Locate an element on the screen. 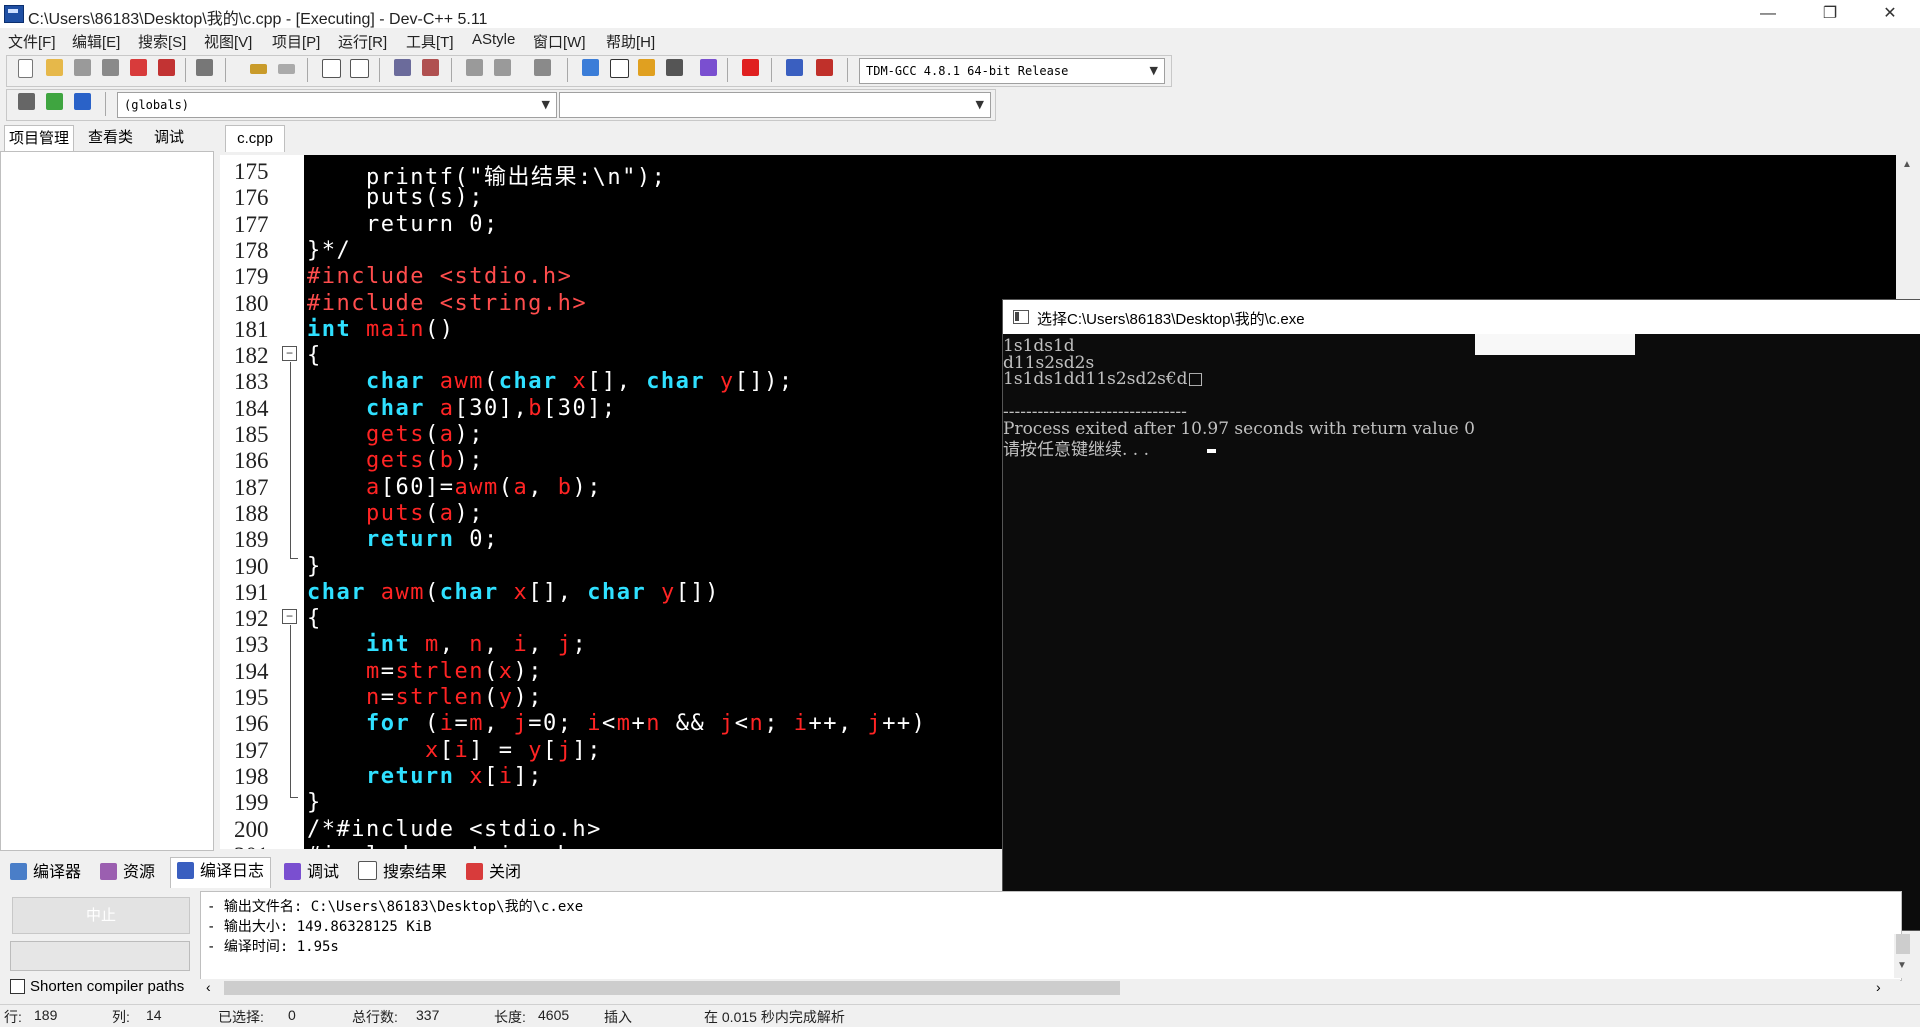 The width and height of the screenshot is (1920, 1027). tab-compiler: 编译器 is located at coordinates (45, 873).